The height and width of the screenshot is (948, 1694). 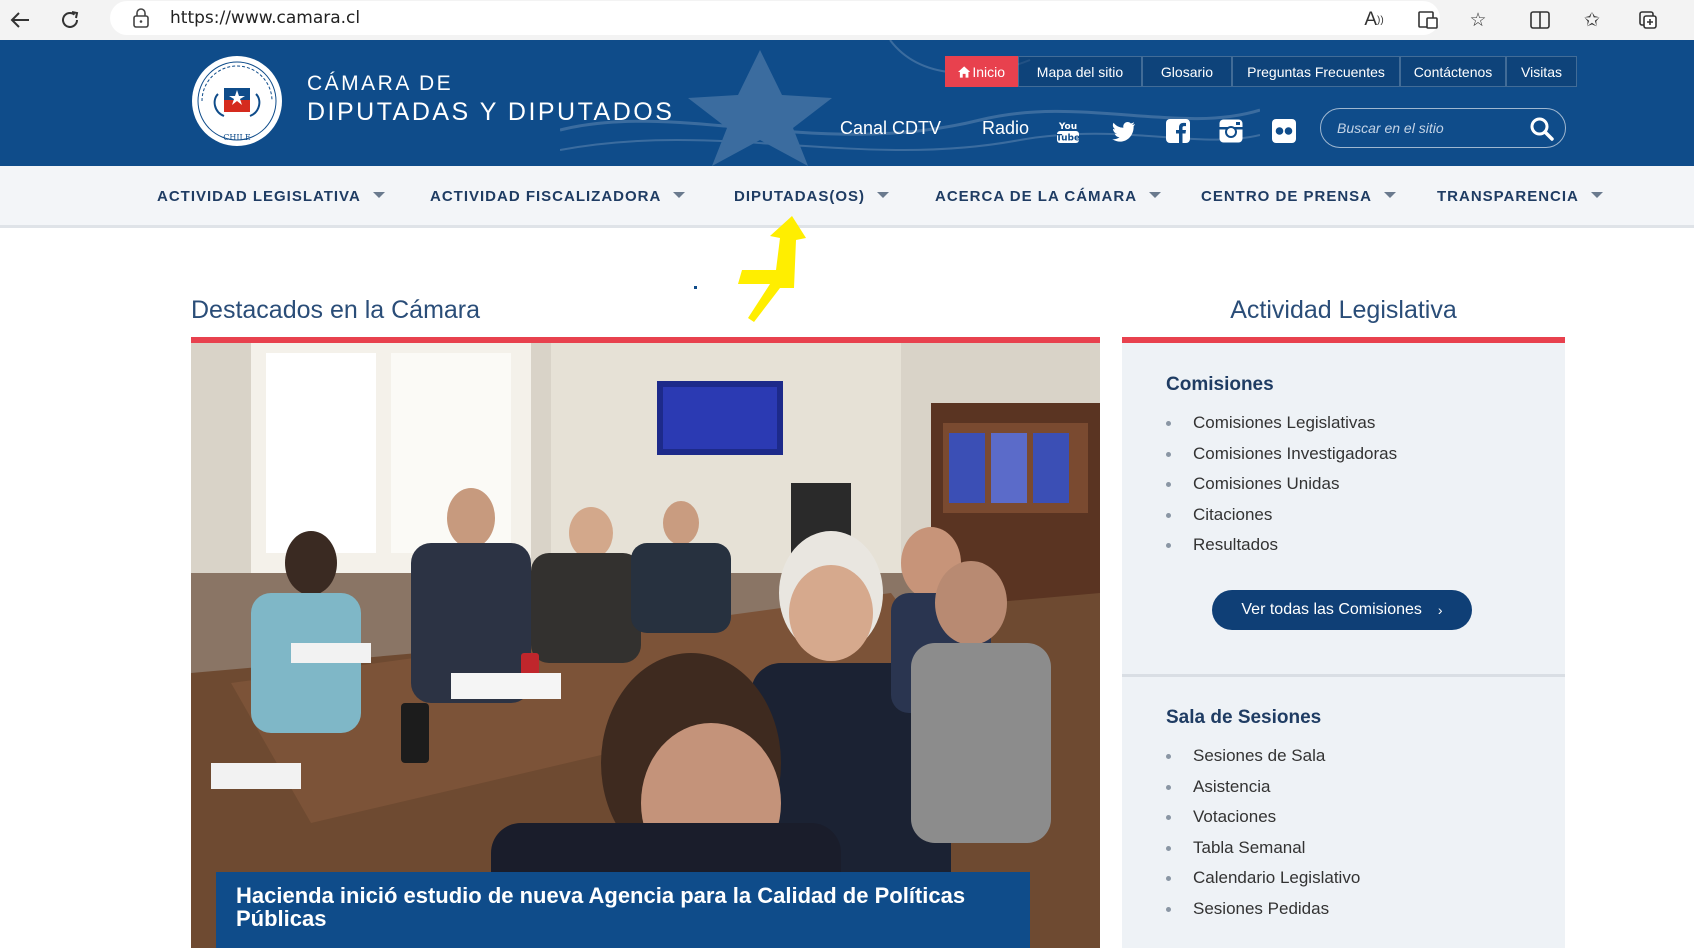 What do you see at coordinates (1478, 20) in the screenshot?
I see `favorite-star-icon: ☆` at bounding box center [1478, 20].